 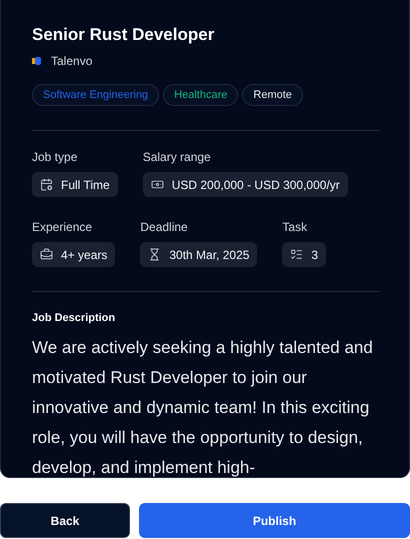 What do you see at coordinates (272, 95) in the screenshot?
I see `tag: Remote` at bounding box center [272, 95].